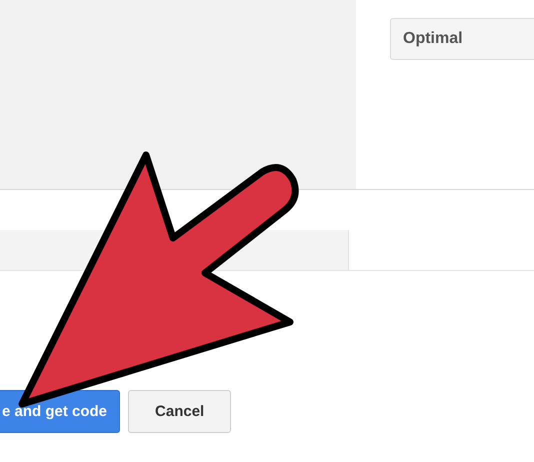  I want to click on save-button: e and get code, so click(60, 411).